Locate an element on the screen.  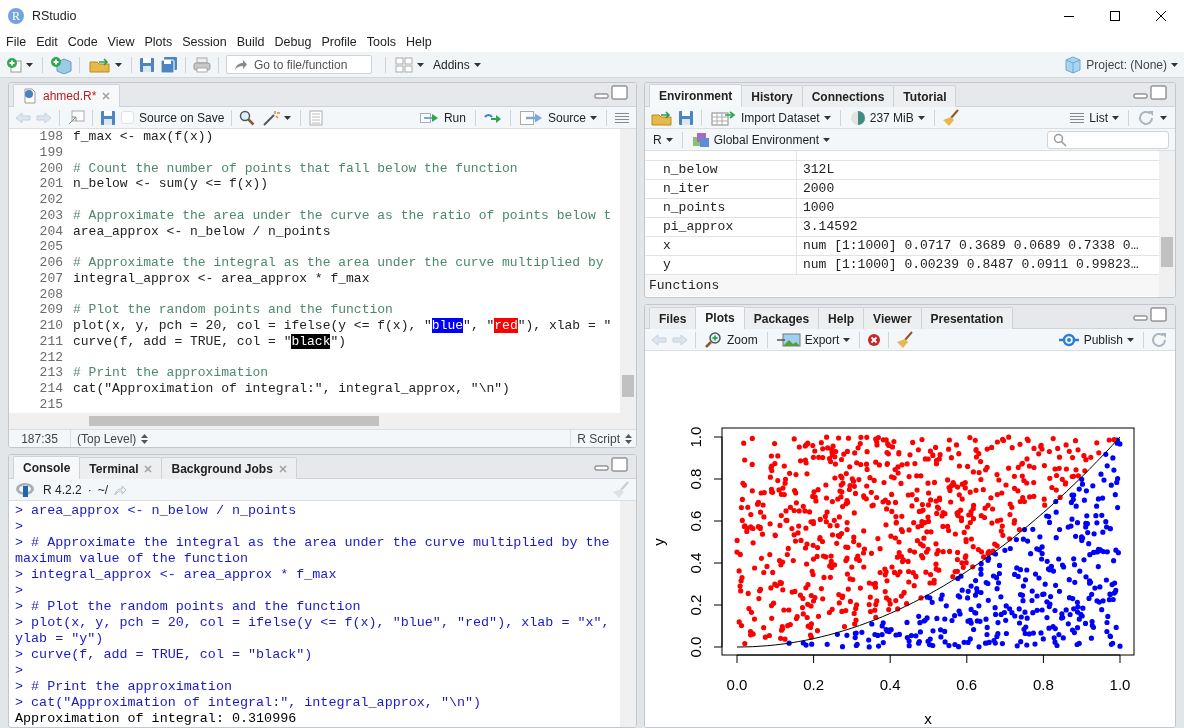
folder-icon is located at coordinates (662, 117).